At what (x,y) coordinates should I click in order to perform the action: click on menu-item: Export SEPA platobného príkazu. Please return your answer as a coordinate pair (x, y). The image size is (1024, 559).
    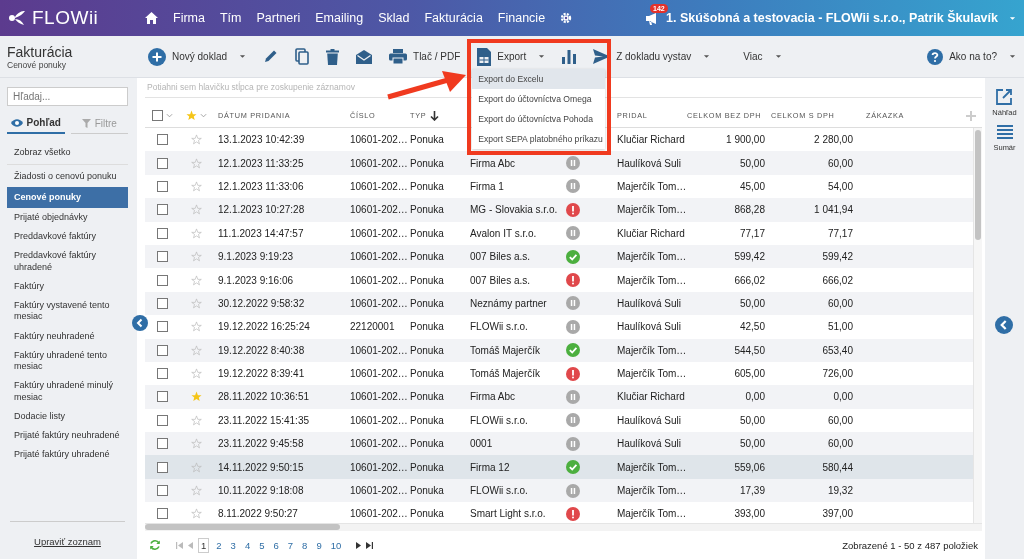
    Looking at the image, I should click on (539, 138).